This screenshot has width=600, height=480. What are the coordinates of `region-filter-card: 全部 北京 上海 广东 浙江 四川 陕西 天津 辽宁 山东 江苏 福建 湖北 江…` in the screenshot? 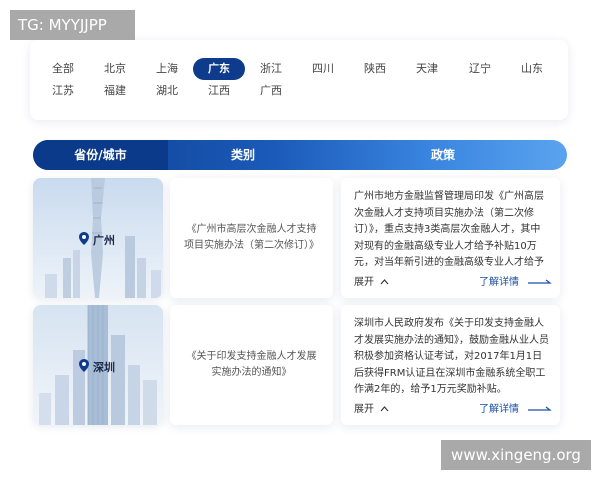 It's located at (299, 80).